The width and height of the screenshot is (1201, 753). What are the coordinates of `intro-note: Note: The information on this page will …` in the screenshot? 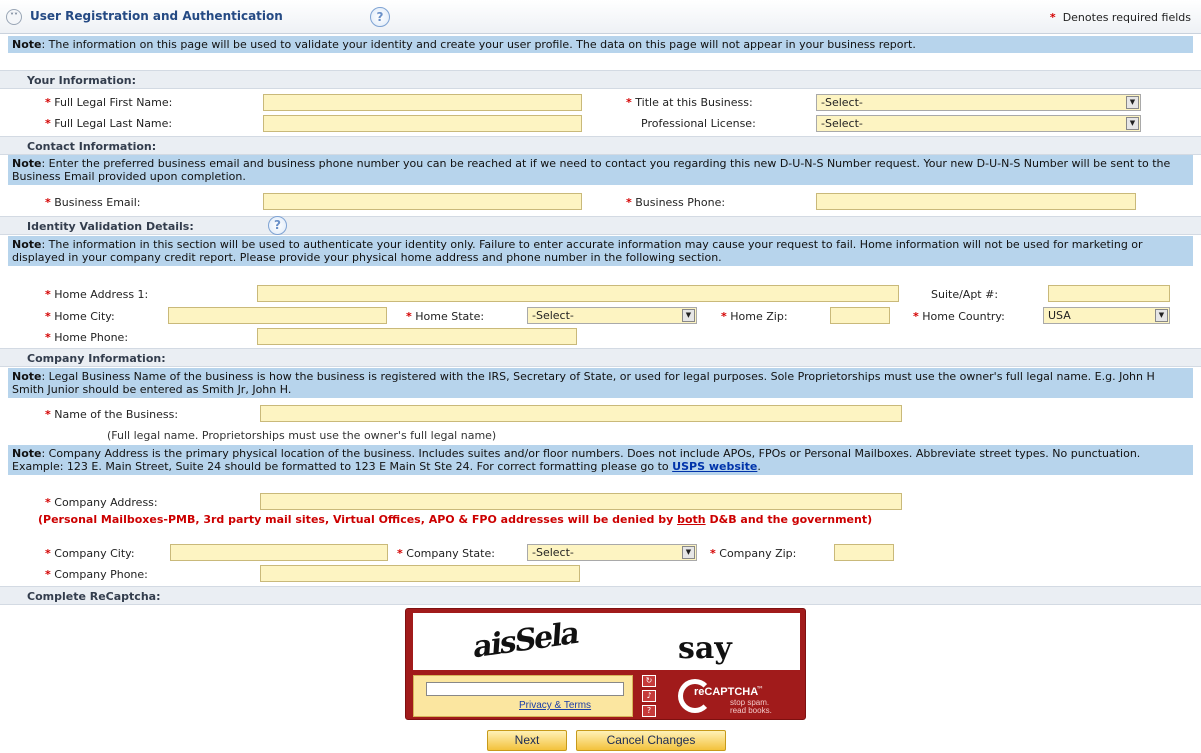 It's located at (600, 44).